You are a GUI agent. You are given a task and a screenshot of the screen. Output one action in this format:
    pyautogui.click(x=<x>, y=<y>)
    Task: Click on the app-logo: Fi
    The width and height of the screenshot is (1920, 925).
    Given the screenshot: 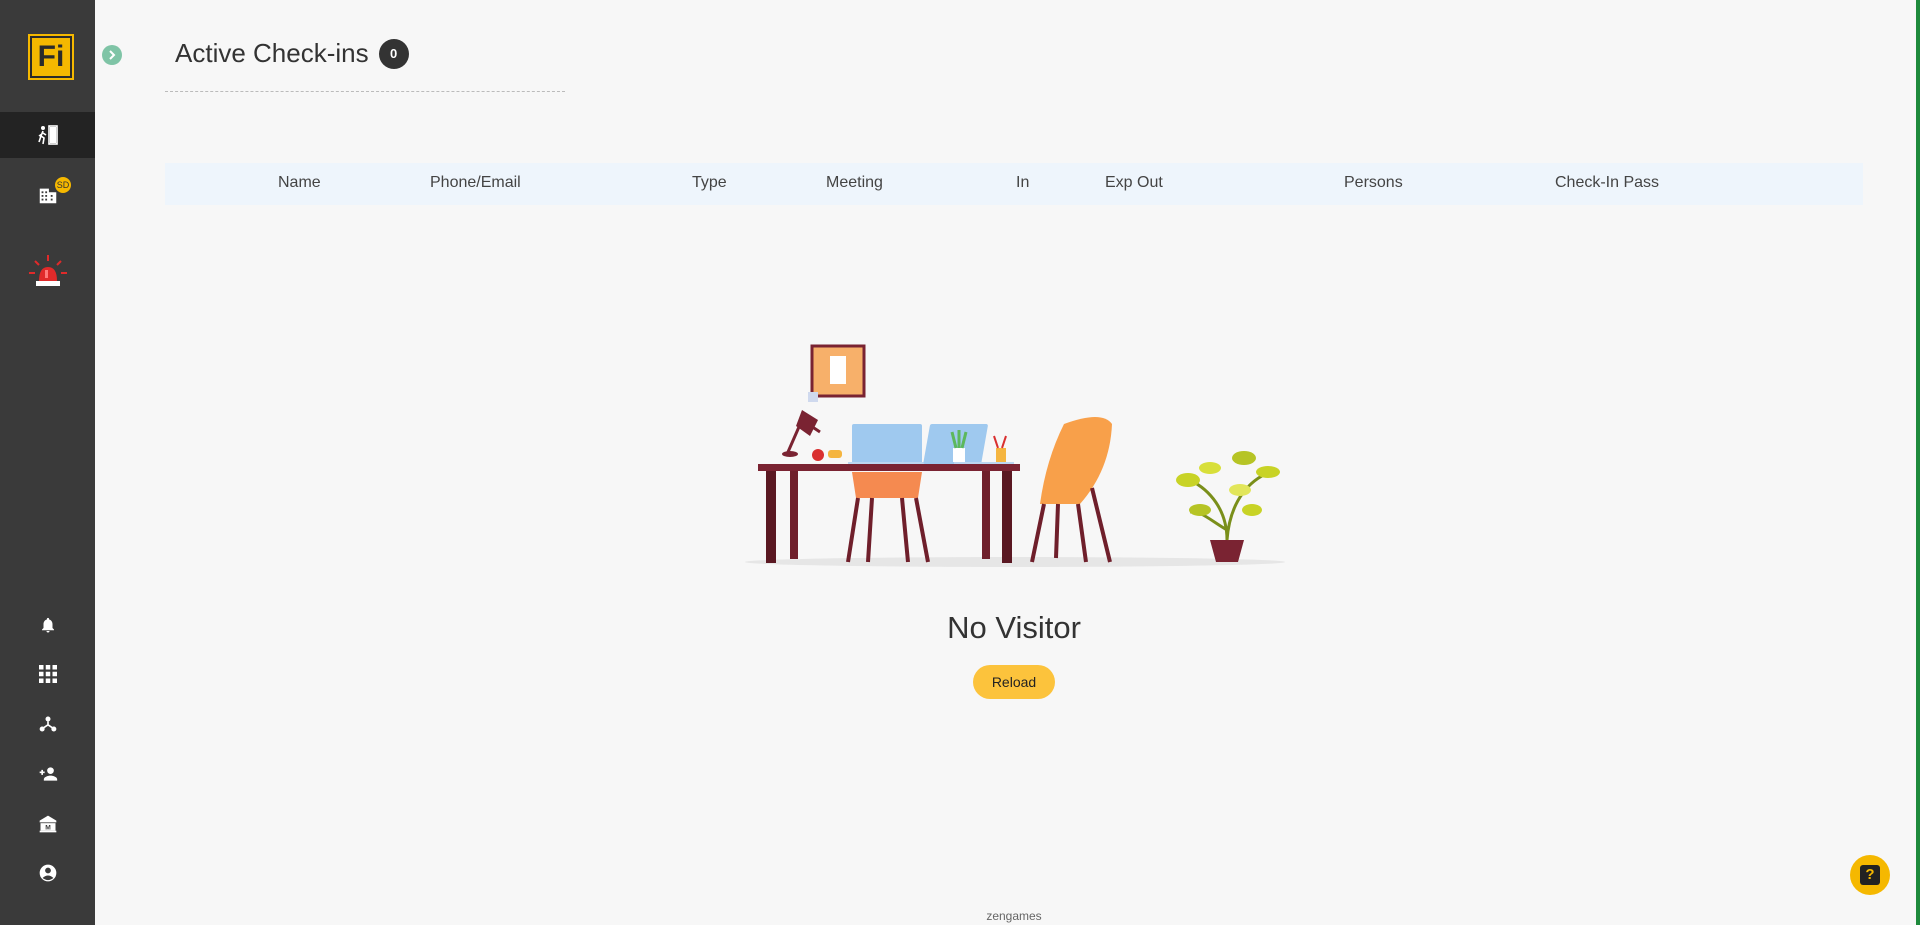 What is the action you would take?
    pyautogui.click(x=51, y=57)
    